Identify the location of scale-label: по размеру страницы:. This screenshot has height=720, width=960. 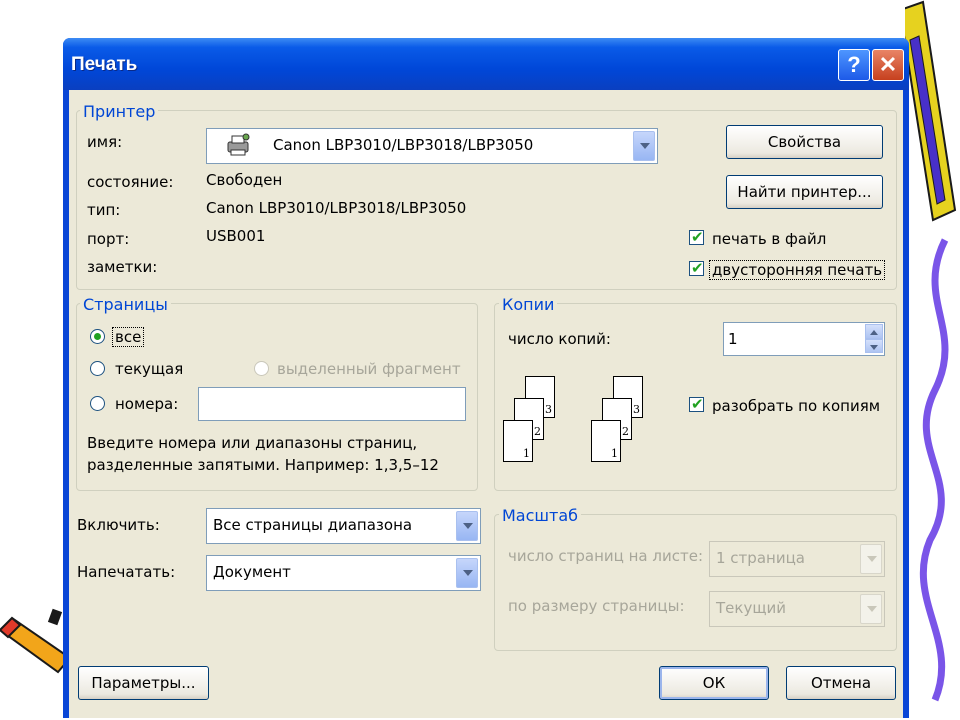
(596, 606).